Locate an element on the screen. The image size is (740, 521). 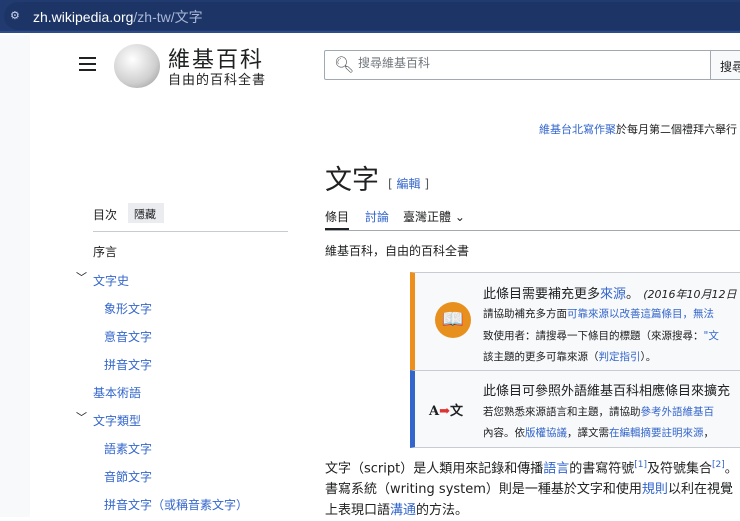
attribution-link: 在編輯摘要註明來源 is located at coordinates (656, 433).